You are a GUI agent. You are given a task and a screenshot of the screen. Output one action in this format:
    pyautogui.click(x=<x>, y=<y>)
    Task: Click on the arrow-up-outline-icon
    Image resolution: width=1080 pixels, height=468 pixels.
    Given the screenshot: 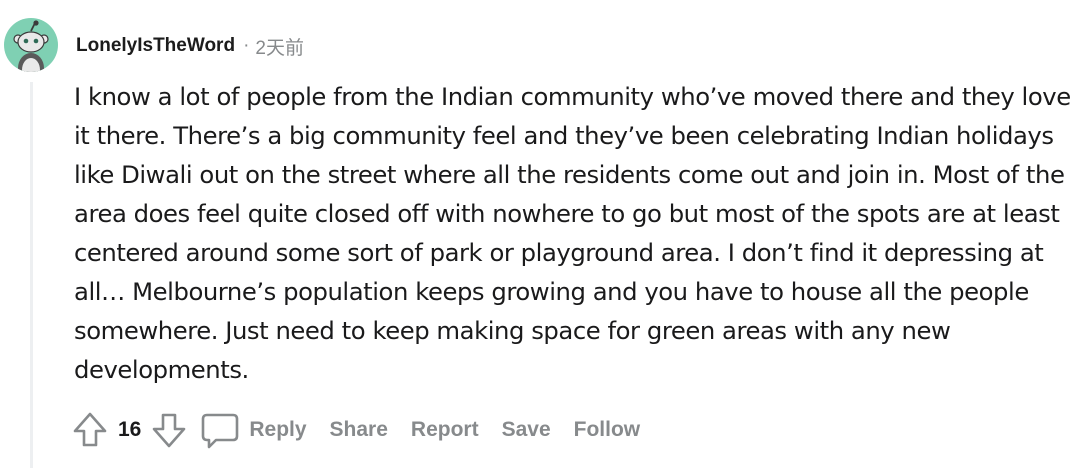 What is the action you would take?
    pyautogui.click(x=90, y=429)
    